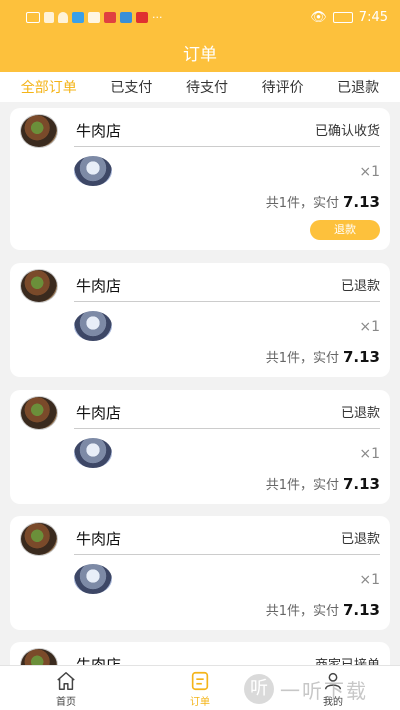  Describe the element at coordinates (63, 17) in the screenshot. I see `wifi-icon` at that location.